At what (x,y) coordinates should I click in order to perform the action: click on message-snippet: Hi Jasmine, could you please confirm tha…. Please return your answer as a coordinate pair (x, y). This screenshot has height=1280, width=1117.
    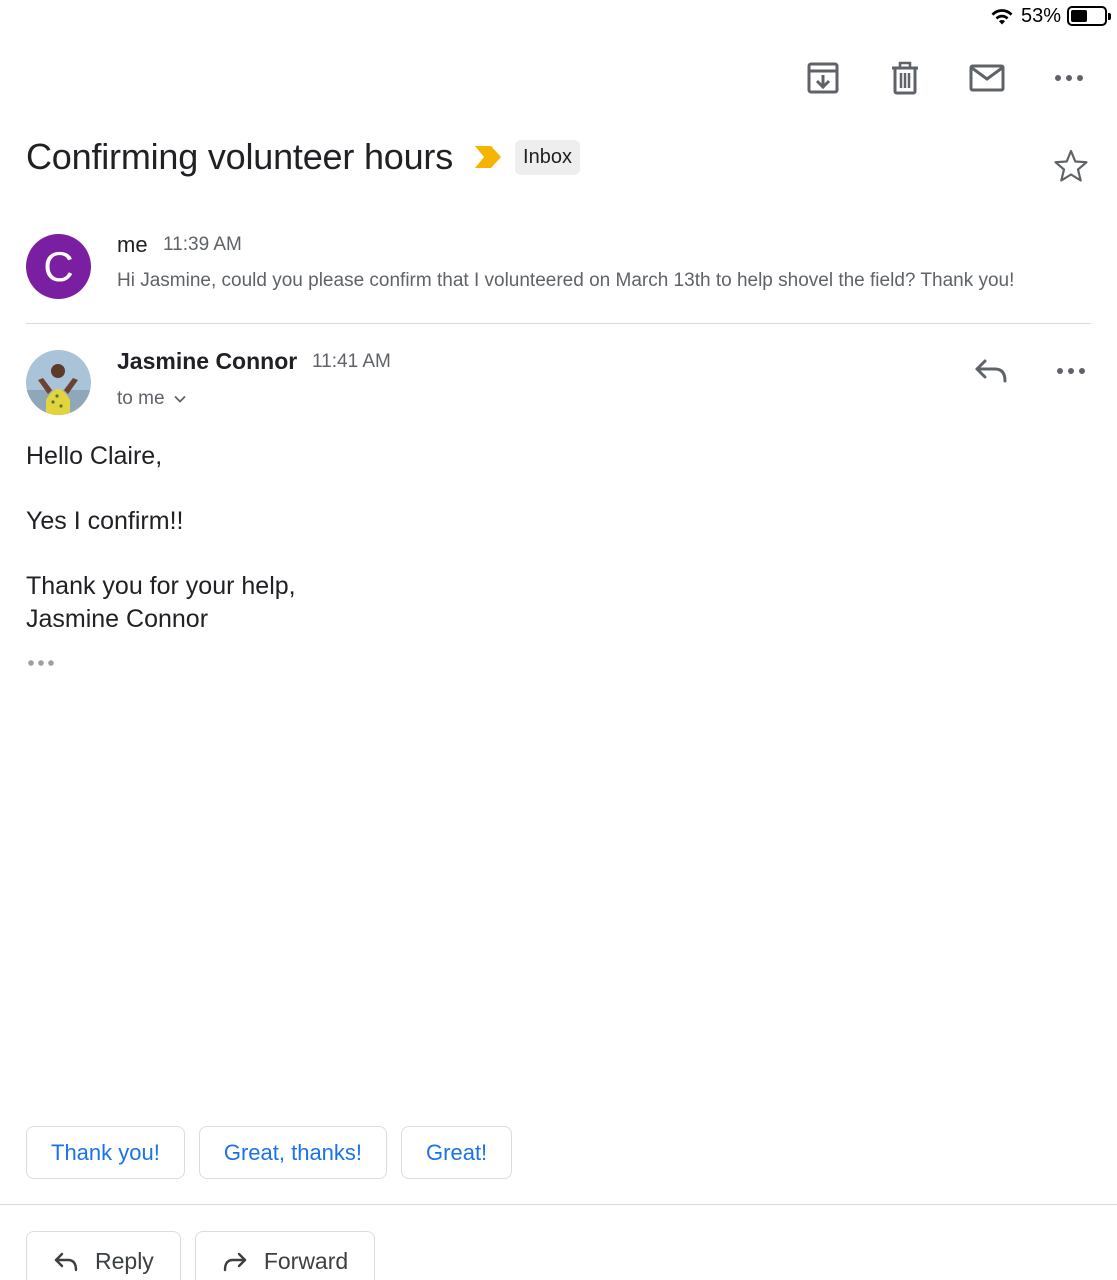
    Looking at the image, I should click on (566, 280).